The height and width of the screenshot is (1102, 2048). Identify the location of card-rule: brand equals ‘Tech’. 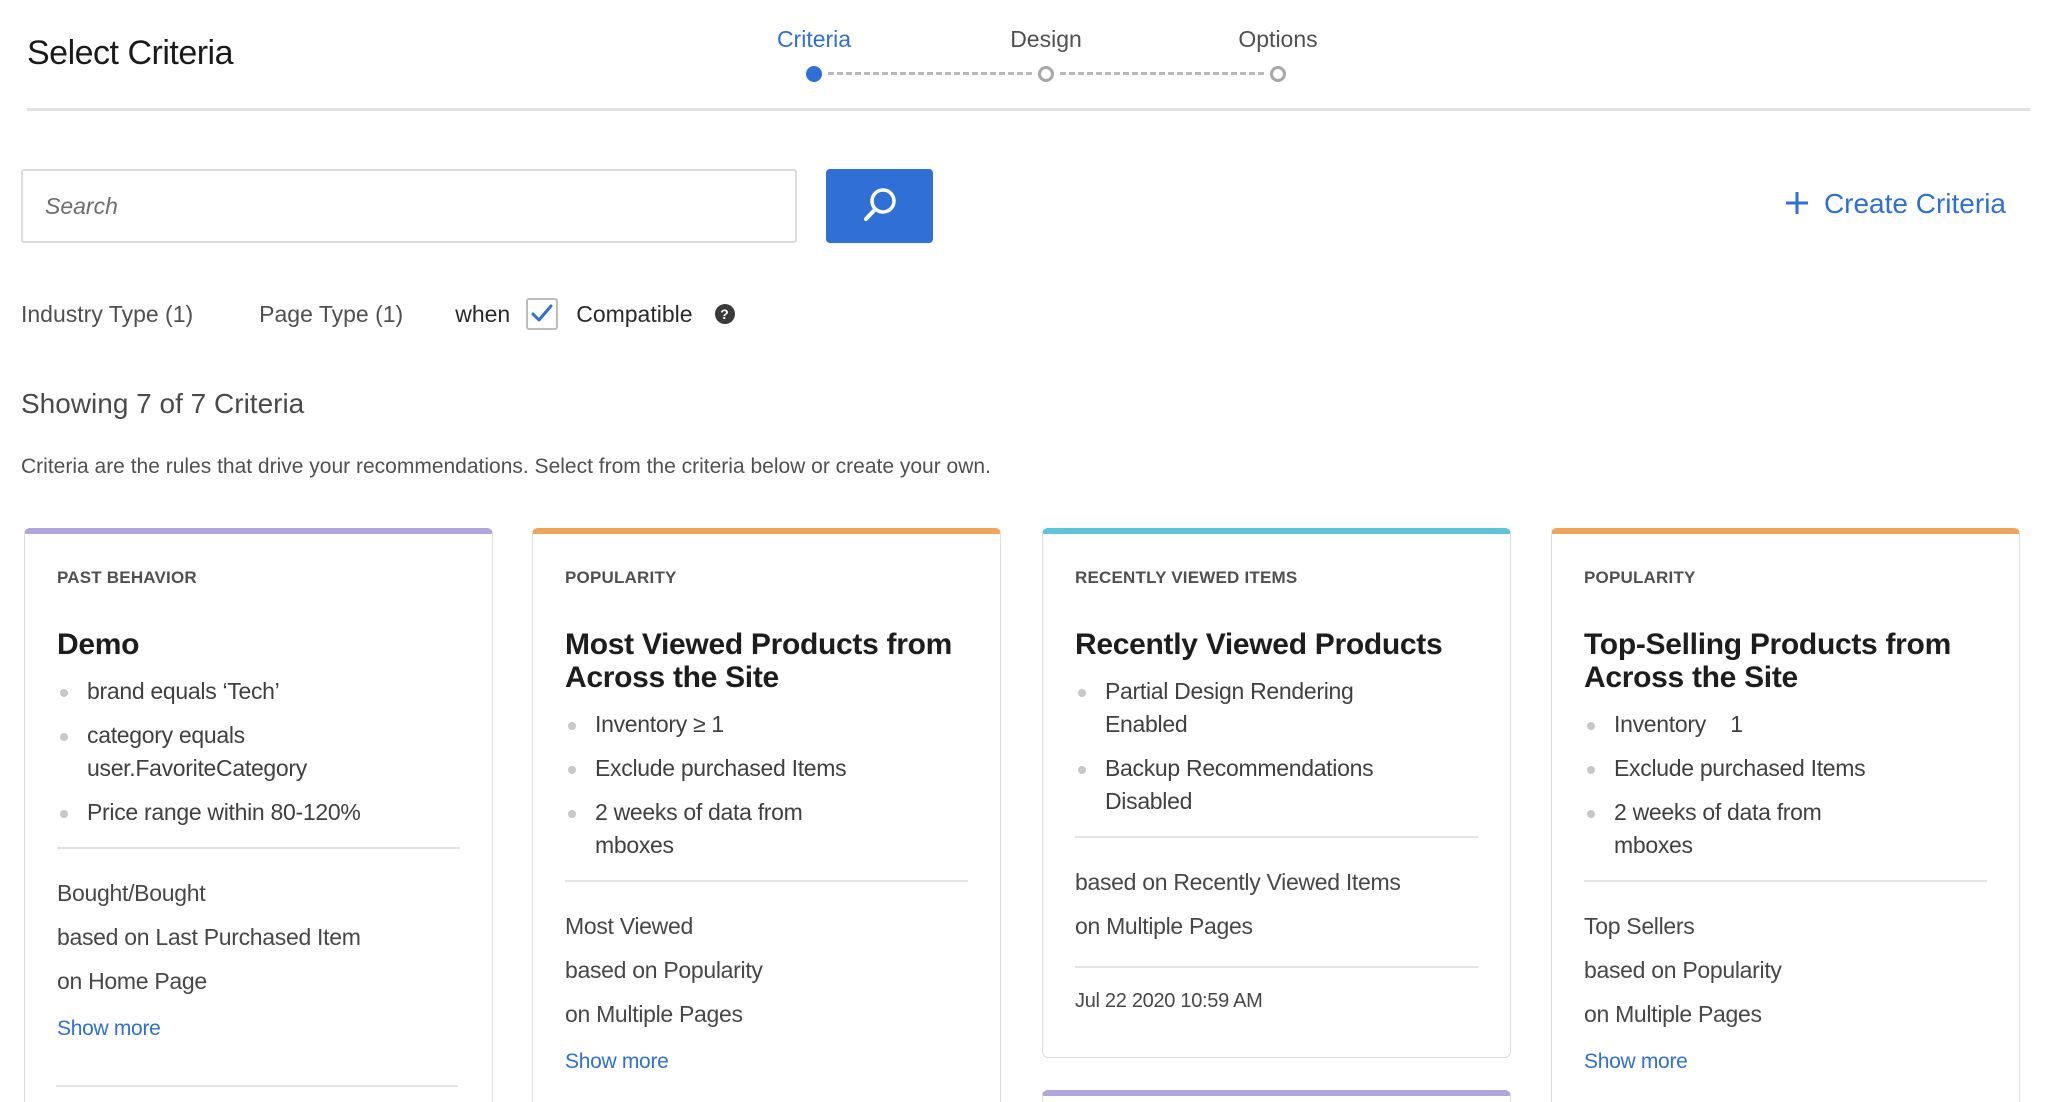
(258, 691).